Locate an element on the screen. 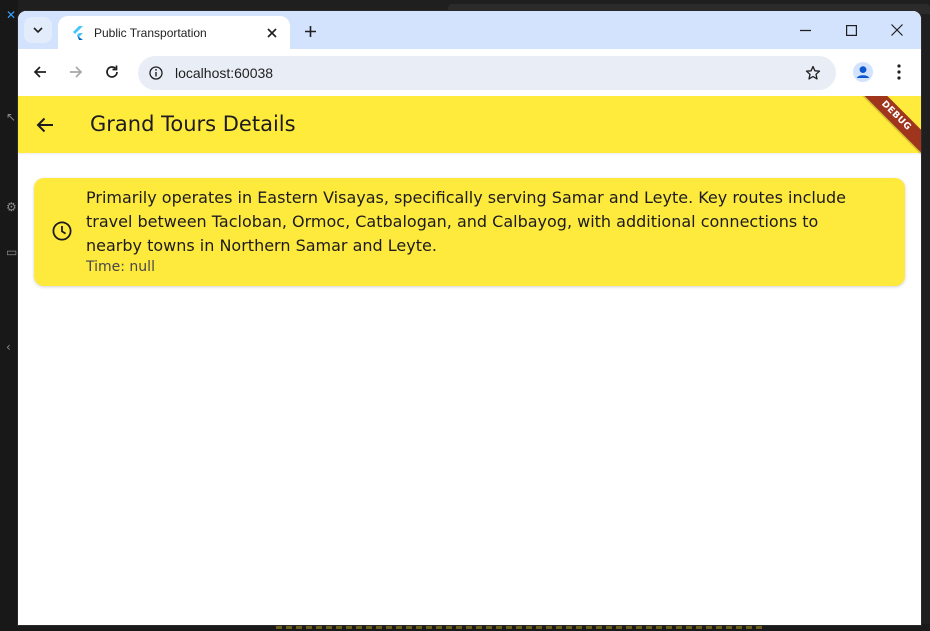 This screenshot has width=930, height=631. editor-icon: ↖ is located at coordinates (11, 117).